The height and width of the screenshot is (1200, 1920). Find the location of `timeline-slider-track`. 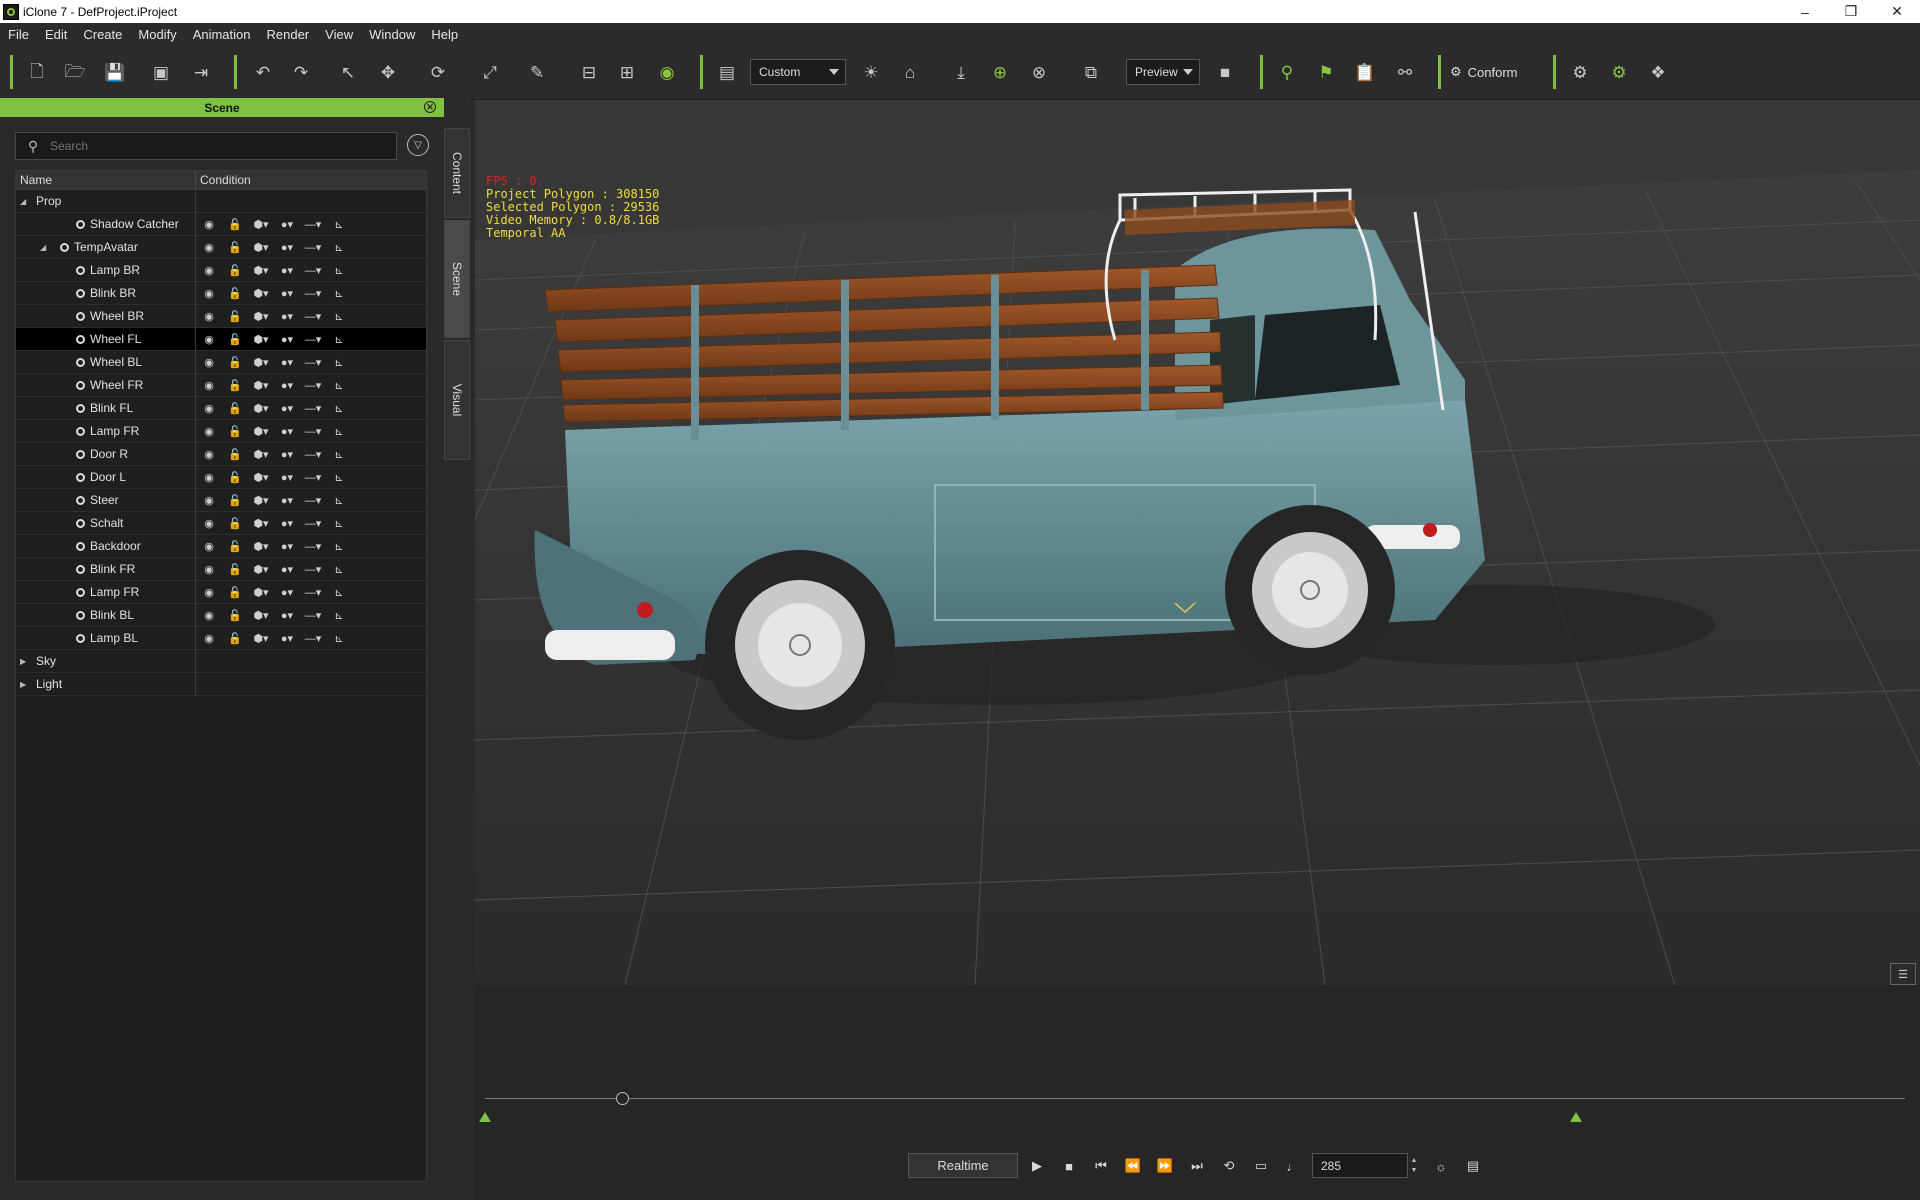

timeline-slider-track is located at coordinates (1195, 1098).